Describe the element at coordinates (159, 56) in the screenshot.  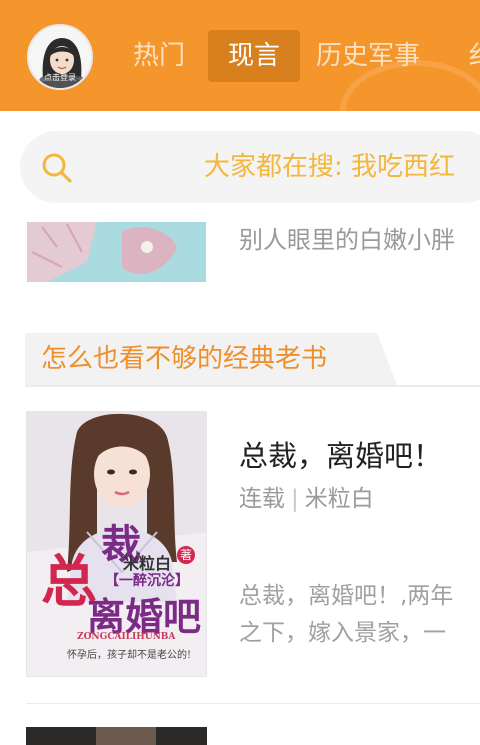
I see `tab-hot: 热门` at that location.